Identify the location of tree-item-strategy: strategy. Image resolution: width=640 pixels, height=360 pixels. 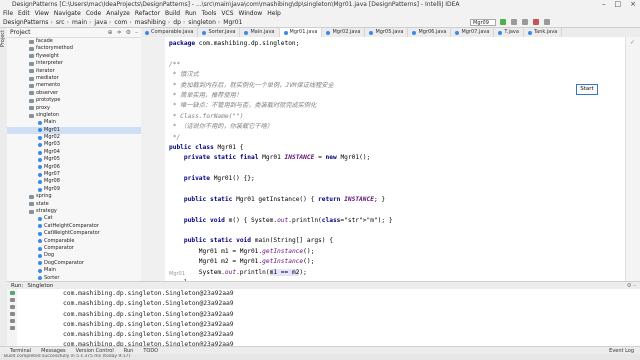
(74, 211).